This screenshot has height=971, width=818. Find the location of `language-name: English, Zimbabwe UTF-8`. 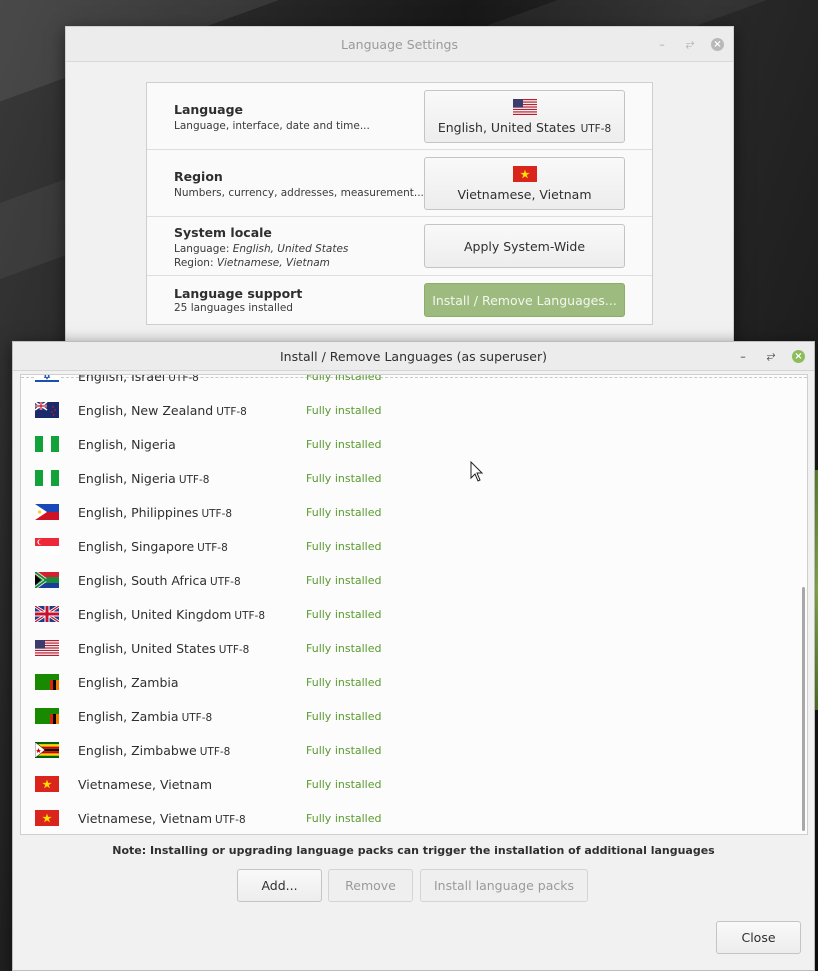

language-name: English, Zimbabwe UTF-8 is located at coordinates (154, 750).